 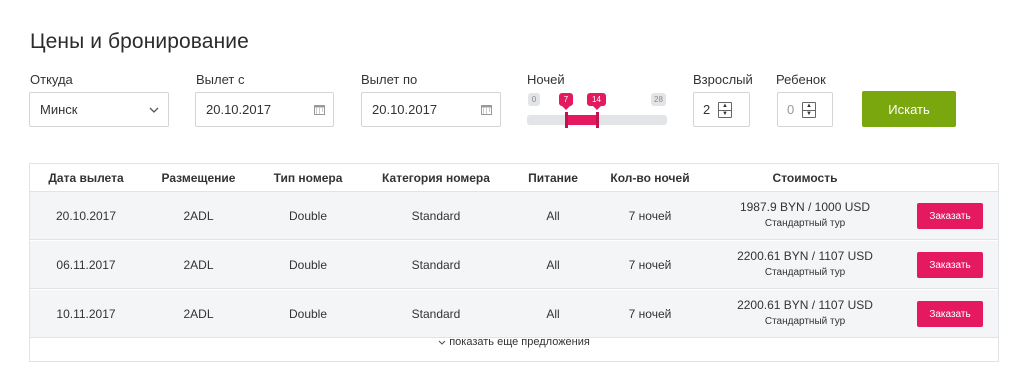 I want to click on nights-slider-range, so click(x=581, y=120).